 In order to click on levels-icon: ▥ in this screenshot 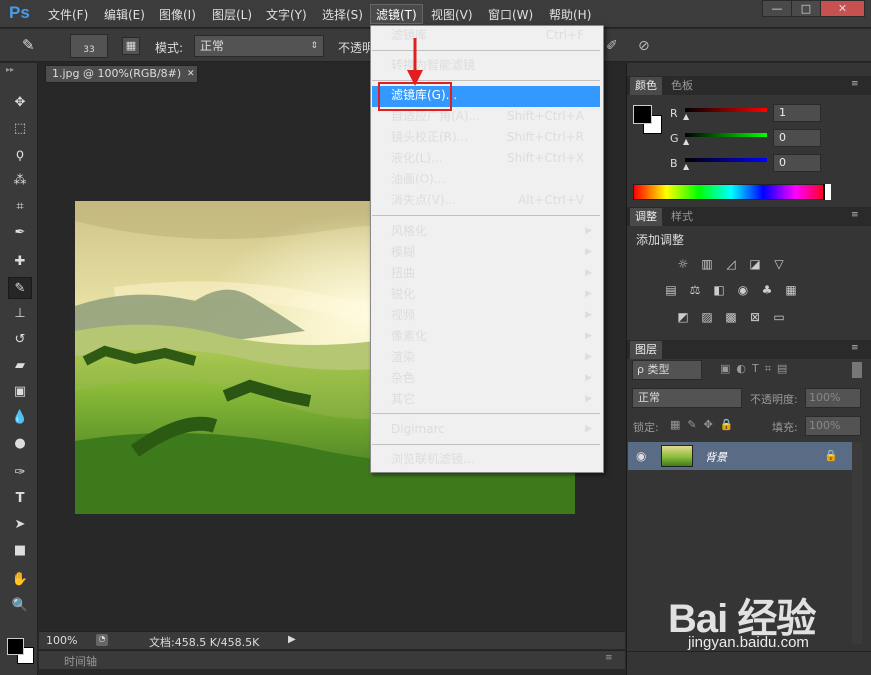, I will do `click(707, 264)`.